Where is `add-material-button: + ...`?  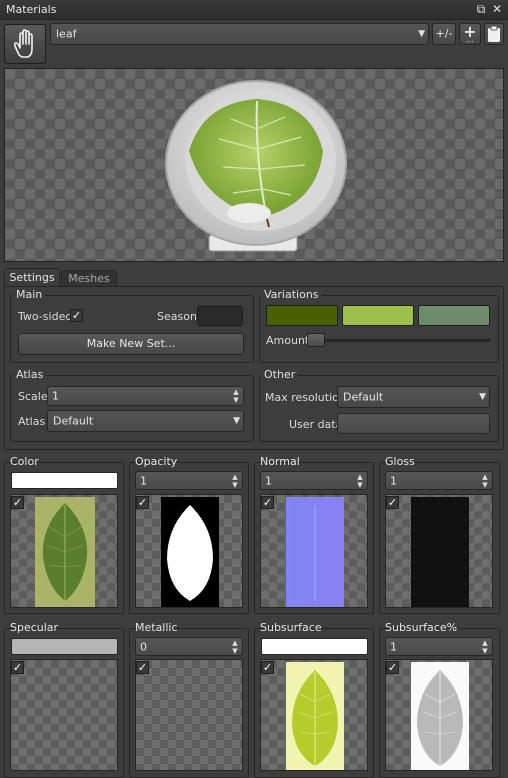
add-material-button: + ... is located at coordinates (470, 34).